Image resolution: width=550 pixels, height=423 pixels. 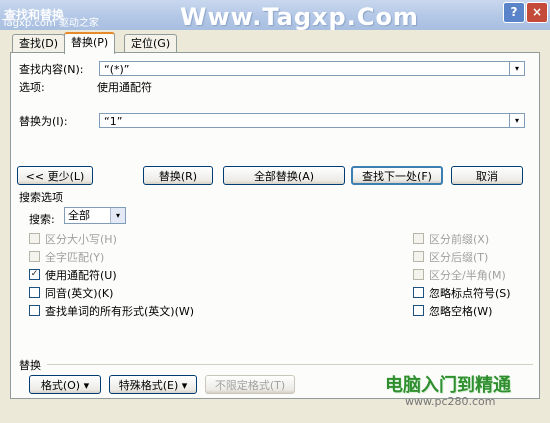 I want to click on word-forms-label: 查找单词的所有形式(英文)(W), so click(x=120, y=311).